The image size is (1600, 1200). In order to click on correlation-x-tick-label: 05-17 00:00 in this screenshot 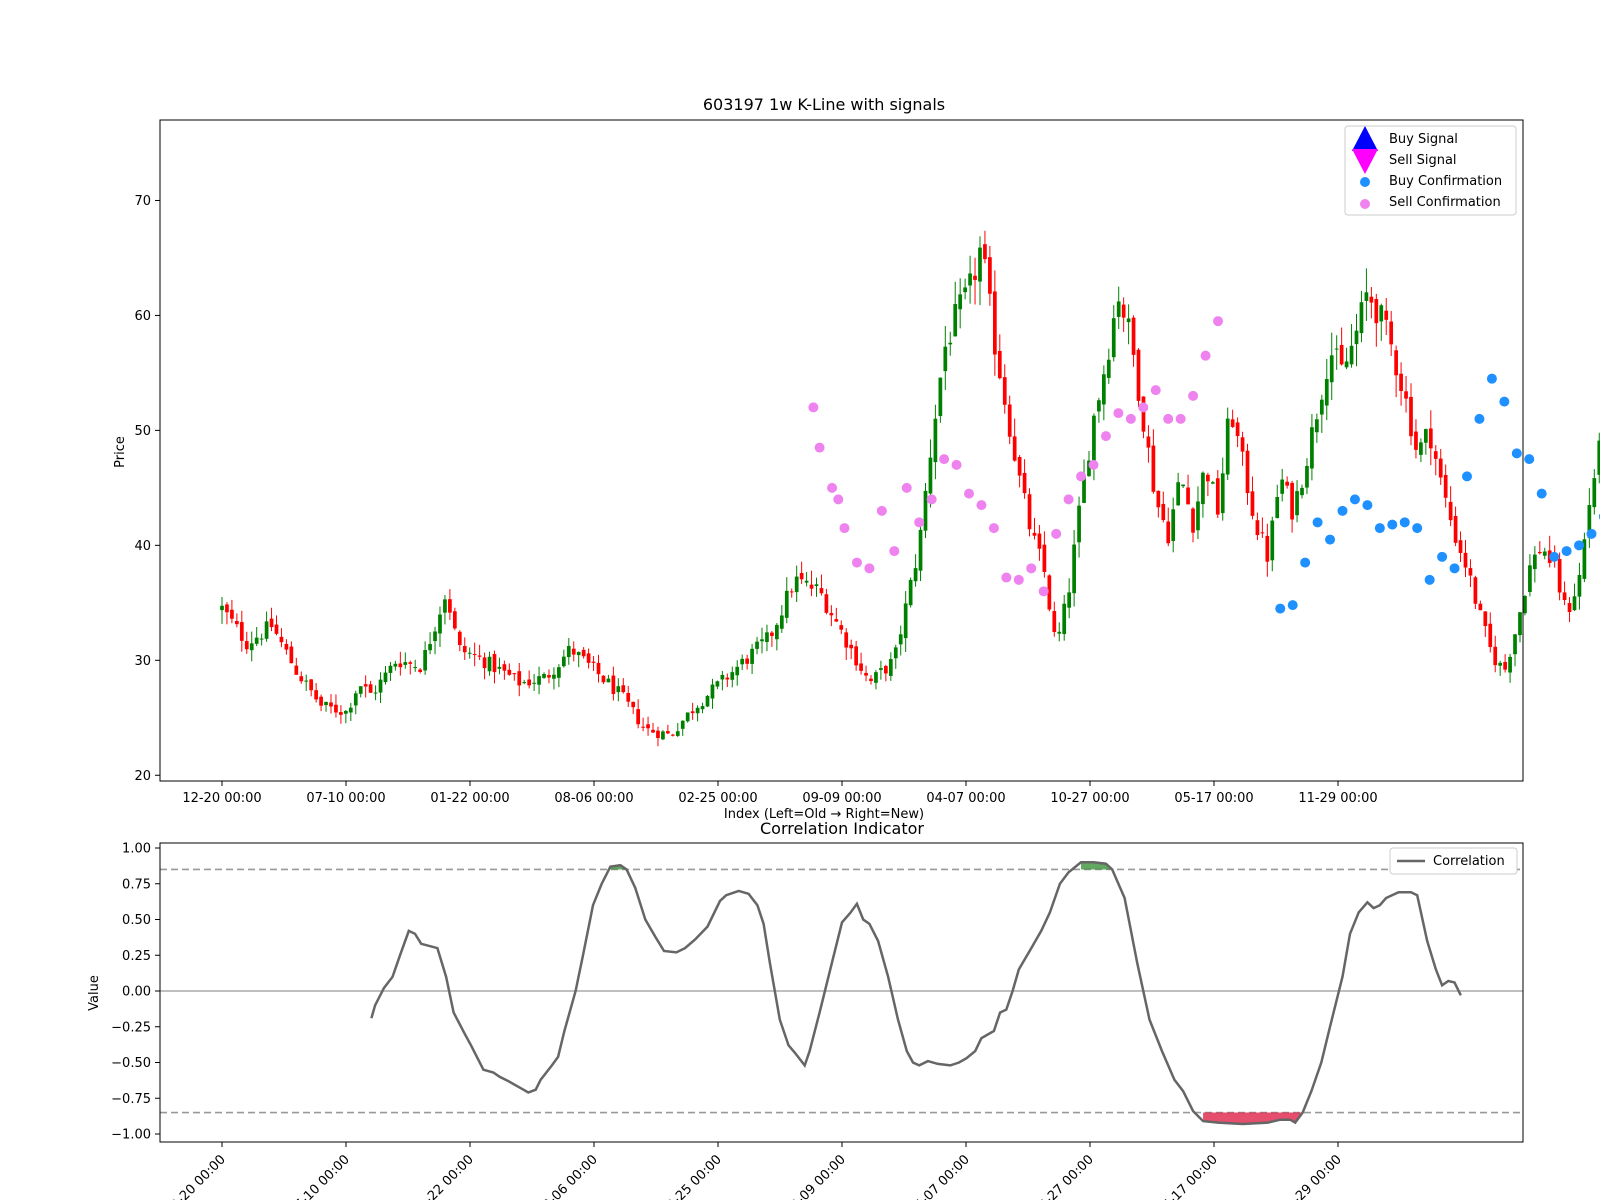, I will do `click(1187, 1176)`.